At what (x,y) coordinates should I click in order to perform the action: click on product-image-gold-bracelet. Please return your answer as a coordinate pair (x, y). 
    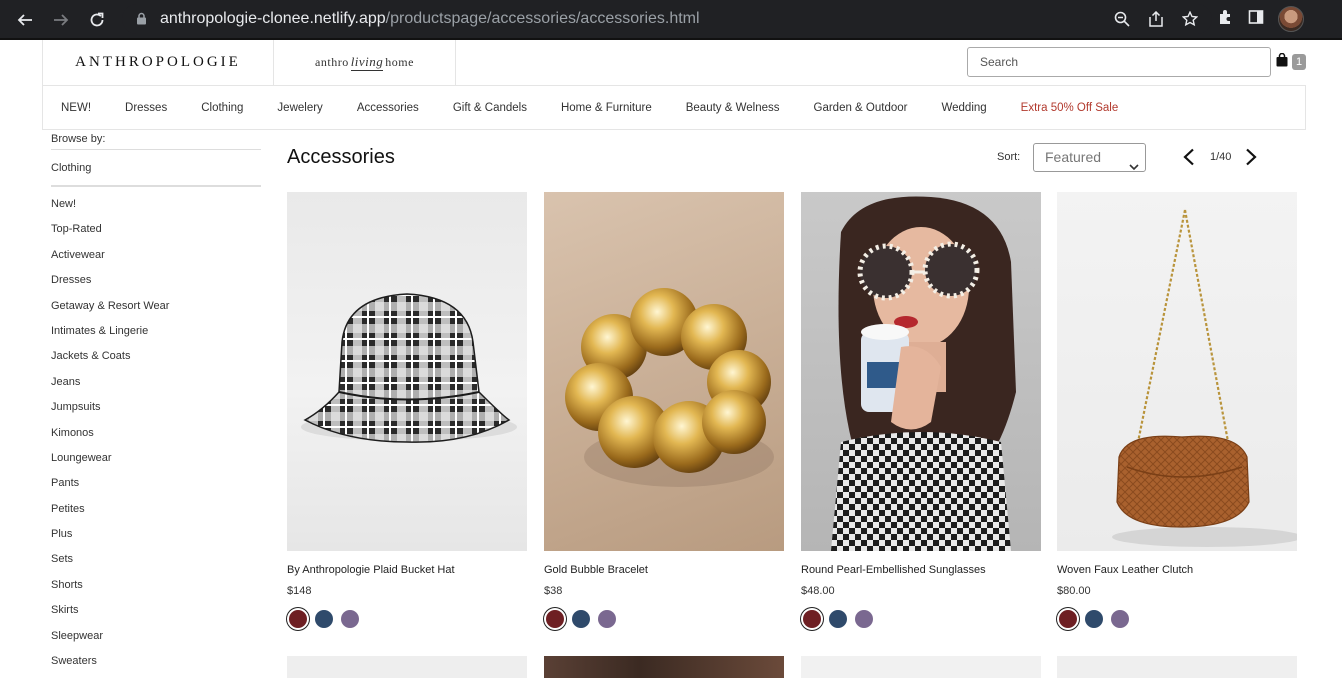
    Looking at the image, I should click on (664, 371).